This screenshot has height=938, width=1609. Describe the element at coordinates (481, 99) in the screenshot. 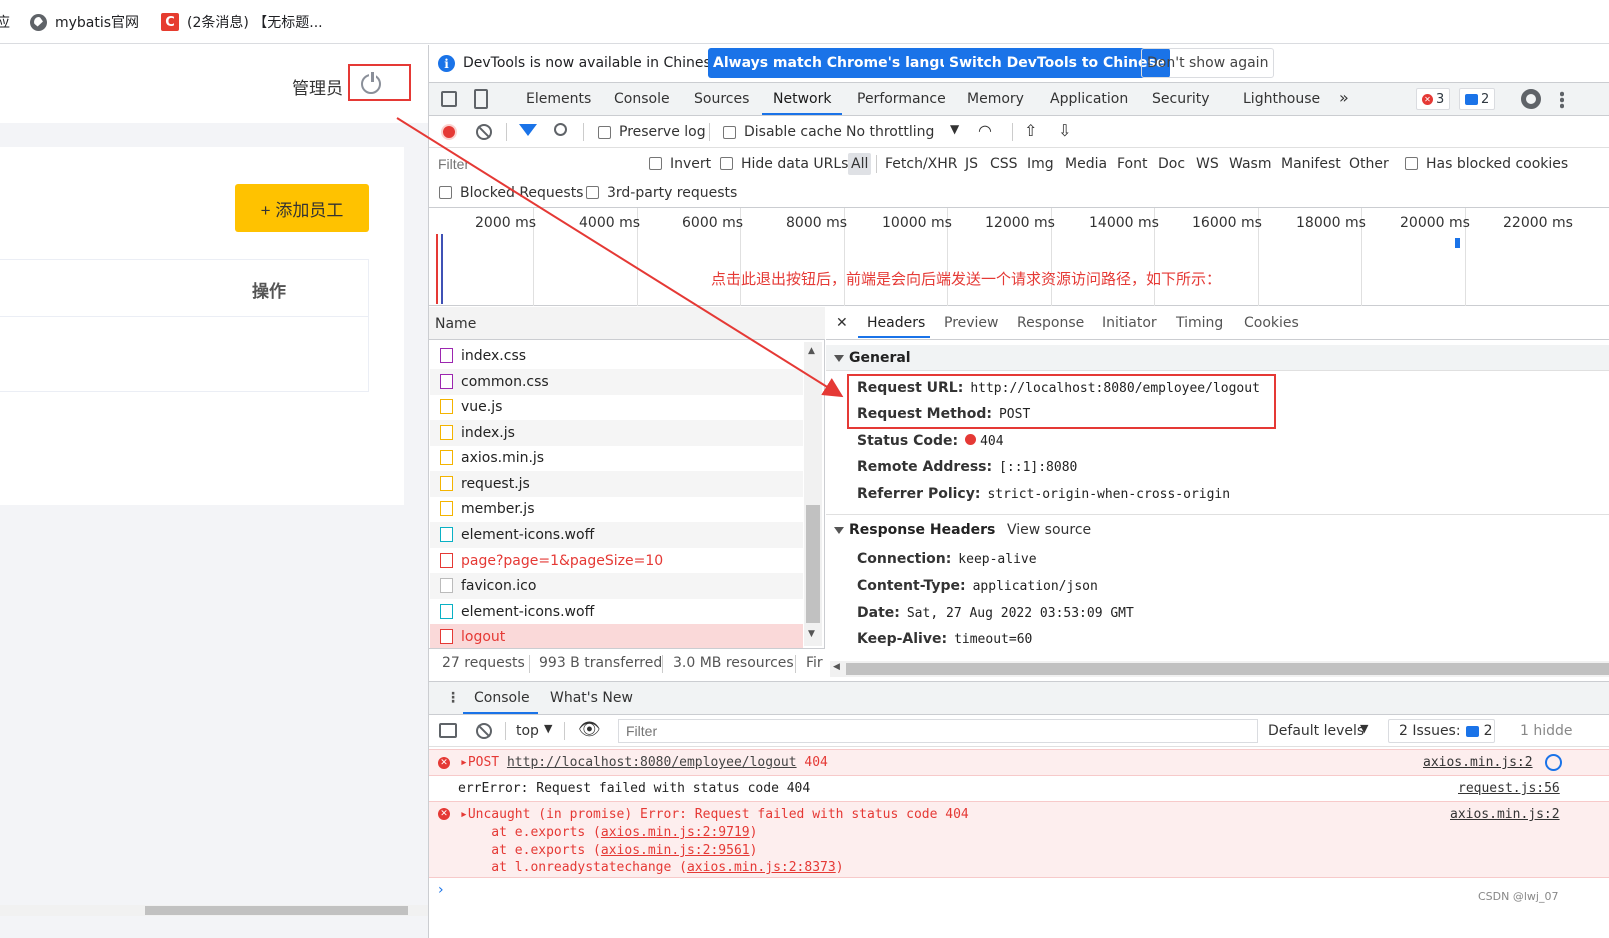

I see `device-toolbar-icon` at that location.